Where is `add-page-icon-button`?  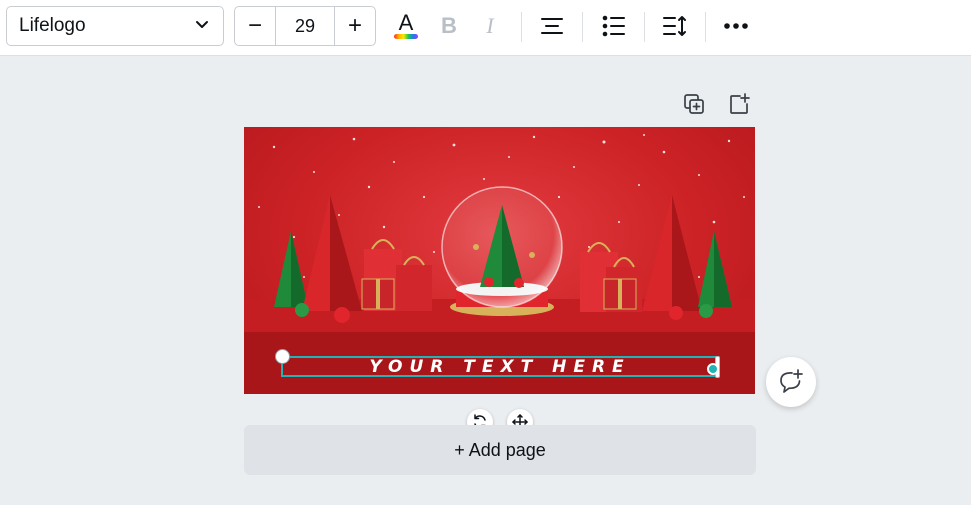 add-page-icon-button is located at coordinates (739, 104).